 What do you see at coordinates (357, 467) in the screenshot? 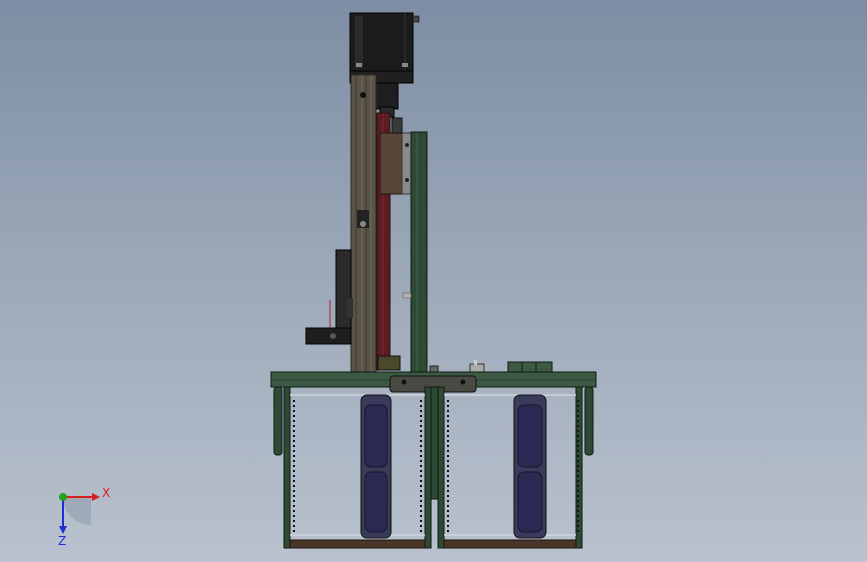
I see `left-enclosure` at bounding box center [357, 467].